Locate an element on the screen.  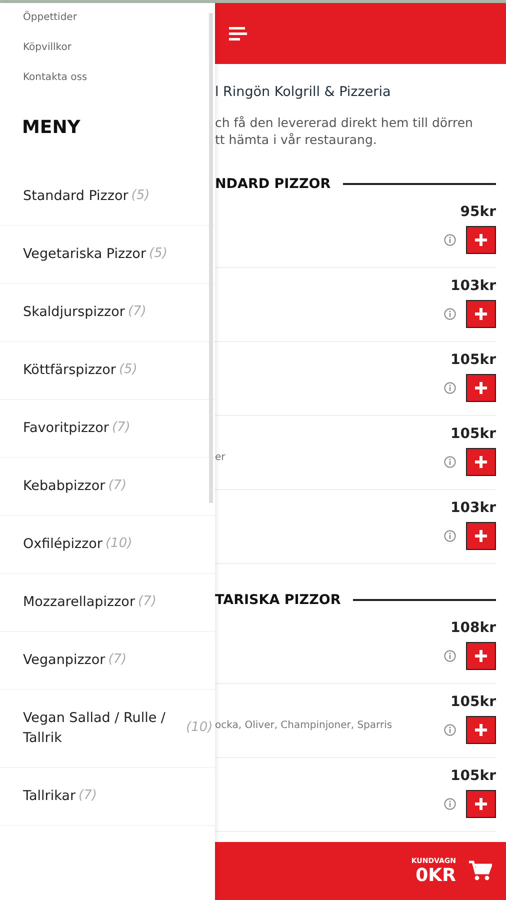
restaurant-title: l Ringön Kolgrill & Pizzeria is located at coordinates (303, 92).